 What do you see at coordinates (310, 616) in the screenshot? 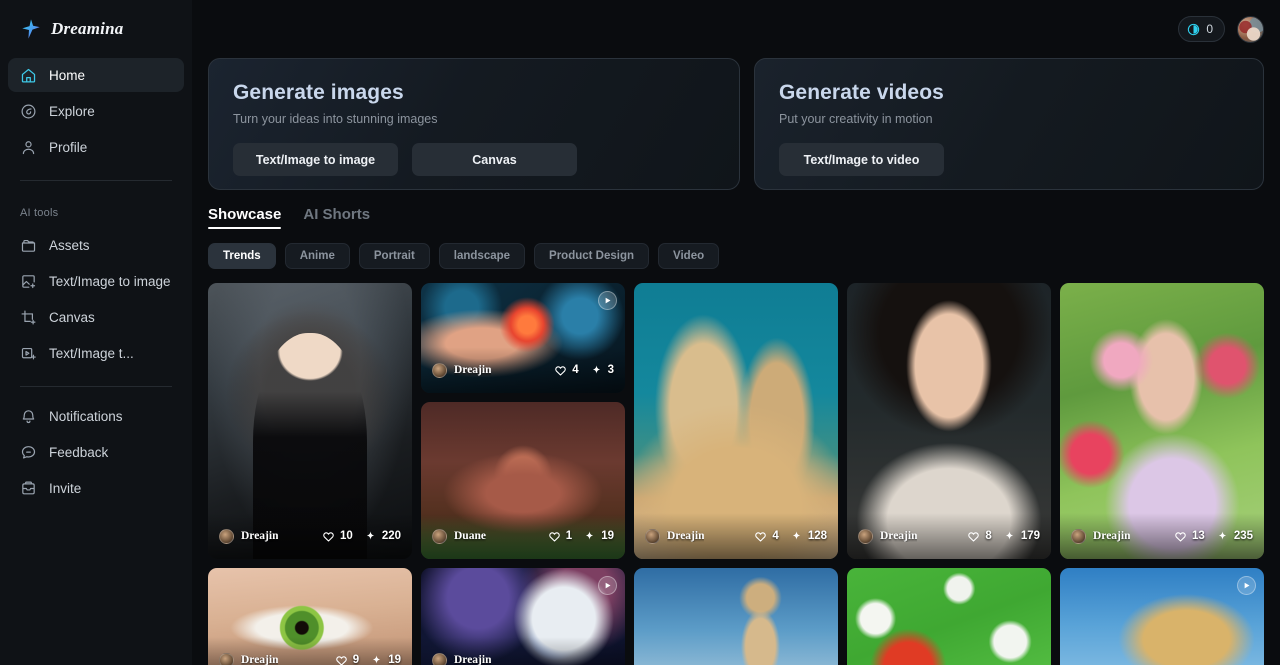
I see `gallery-card: Dreajin 9 19` at bounding box center [310, 616].